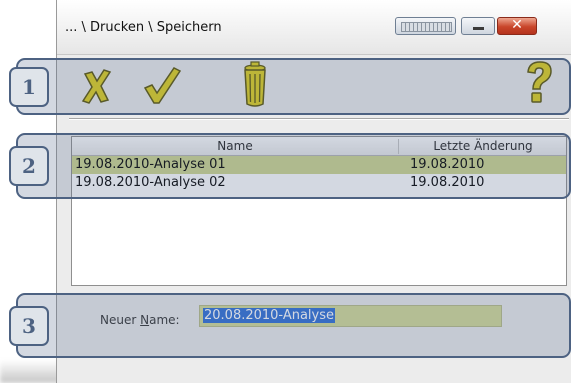  What do you see at coordinates (29, 166) in the screenshot?
I see `callout-badge-2: 2` at bounding box center [29, 166].